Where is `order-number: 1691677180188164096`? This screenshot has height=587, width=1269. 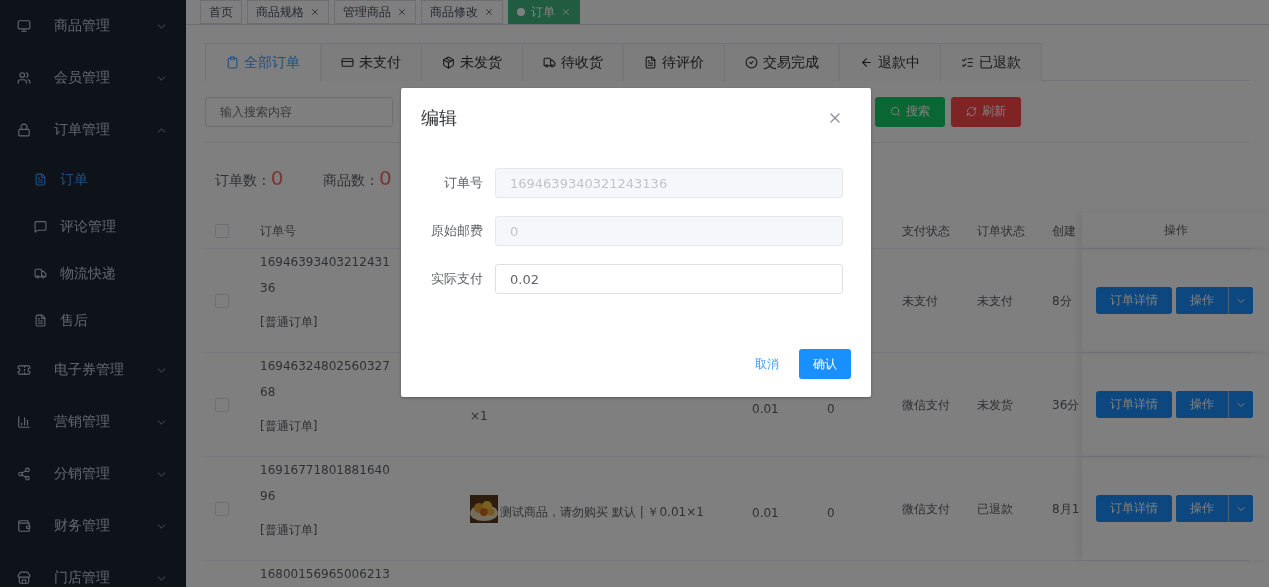
order-number: 1691677180188164096 is located at coordinates (325, 483).